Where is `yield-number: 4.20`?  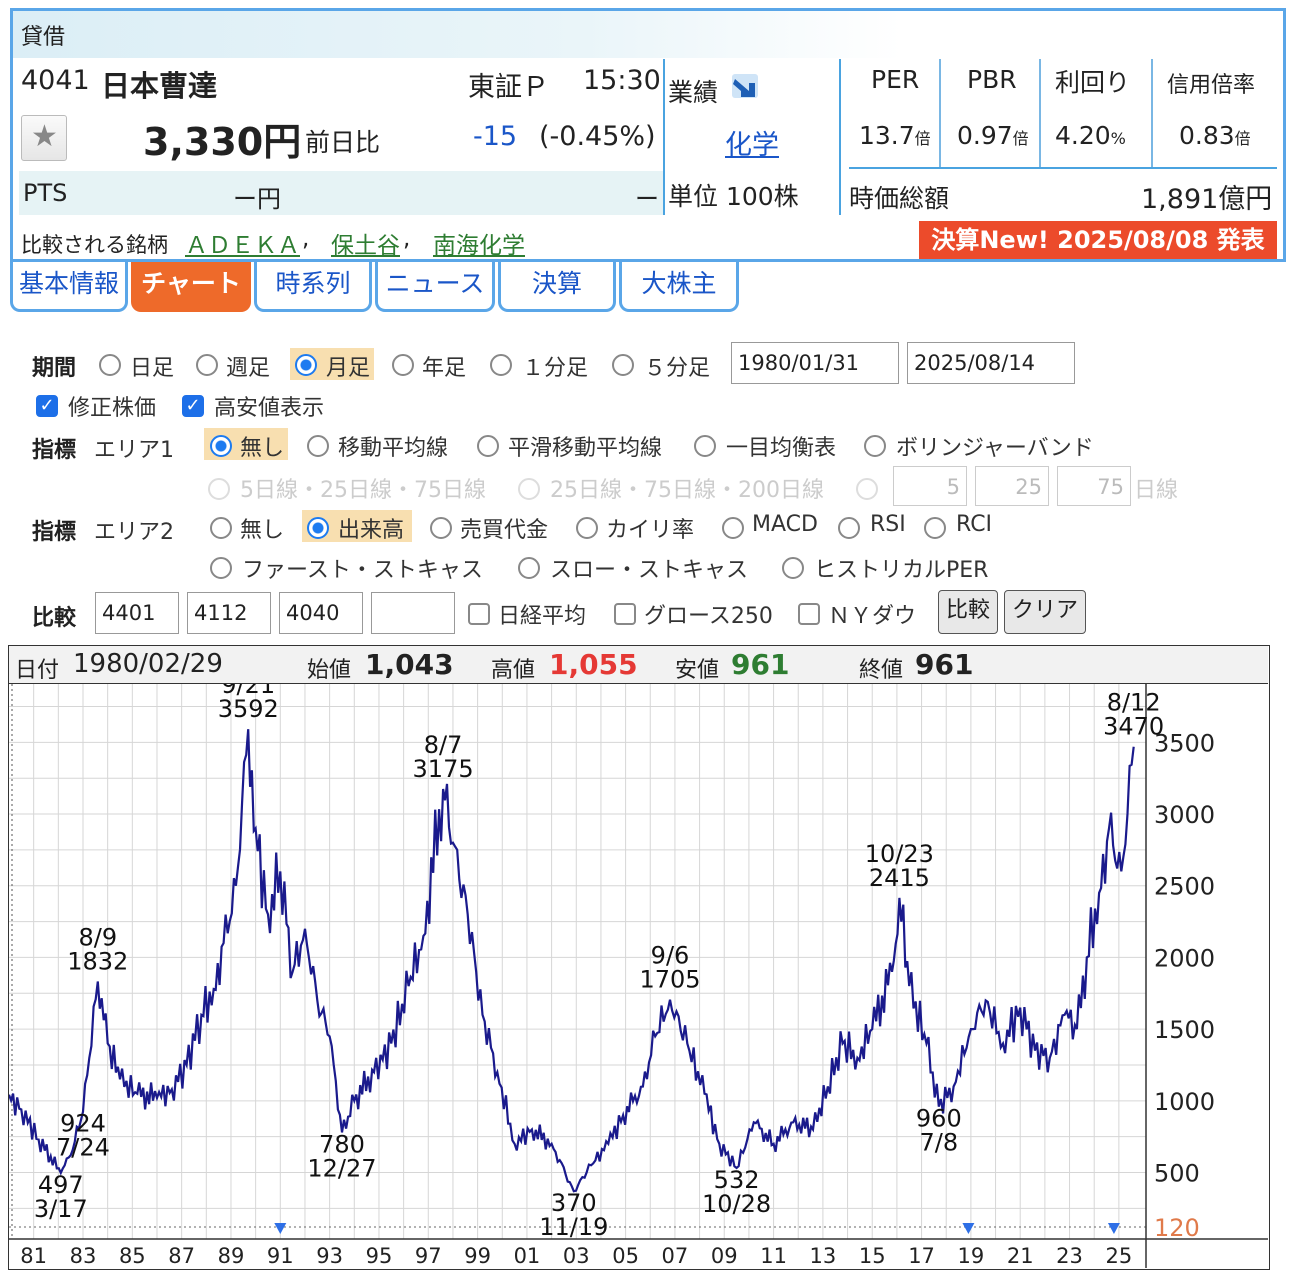 yield-number: 4.20 is located at coordinates (1083, 135).